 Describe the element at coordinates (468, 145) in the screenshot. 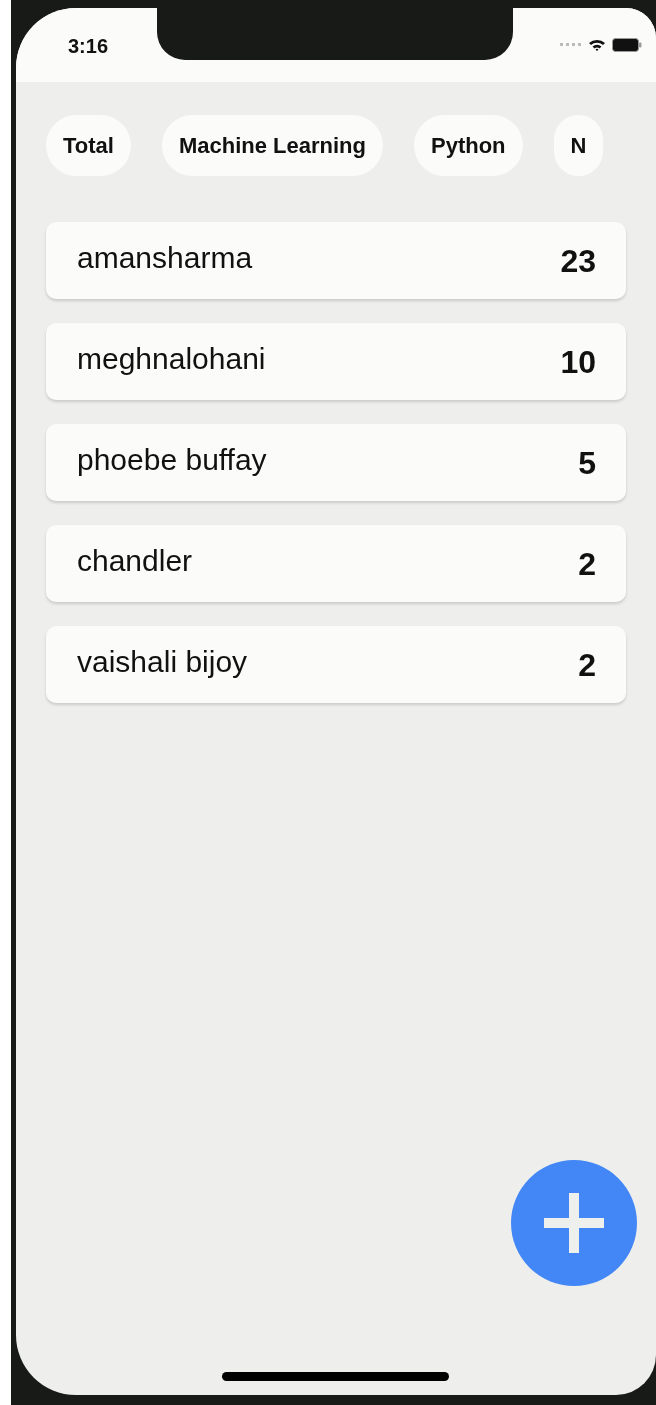

I see `filter-chip: Python` at that location.